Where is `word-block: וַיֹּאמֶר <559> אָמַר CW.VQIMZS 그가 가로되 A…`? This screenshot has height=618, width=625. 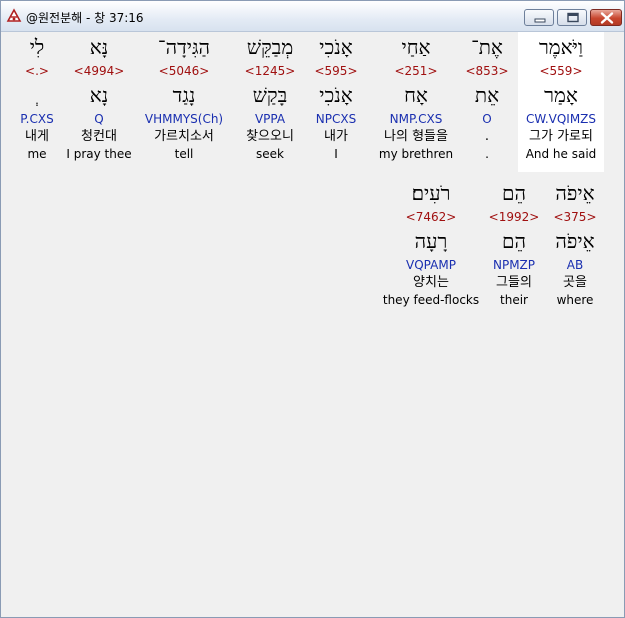
word-block: וַיֹּאמֶר <559> אָמַר CW.VQIMZS 그가 가로되 A… is located at coordinates (561, 102).